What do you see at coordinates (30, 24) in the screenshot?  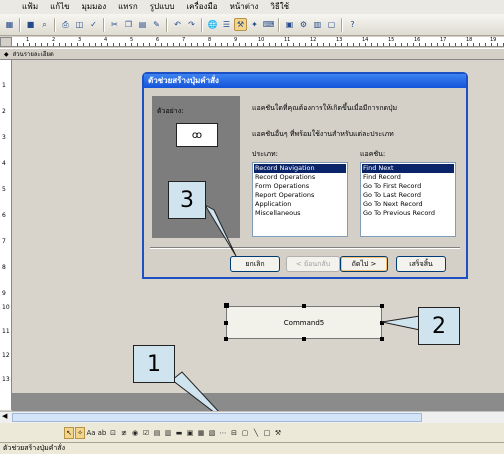 I see `save-icon: ■` at bounding box center [30, 24].